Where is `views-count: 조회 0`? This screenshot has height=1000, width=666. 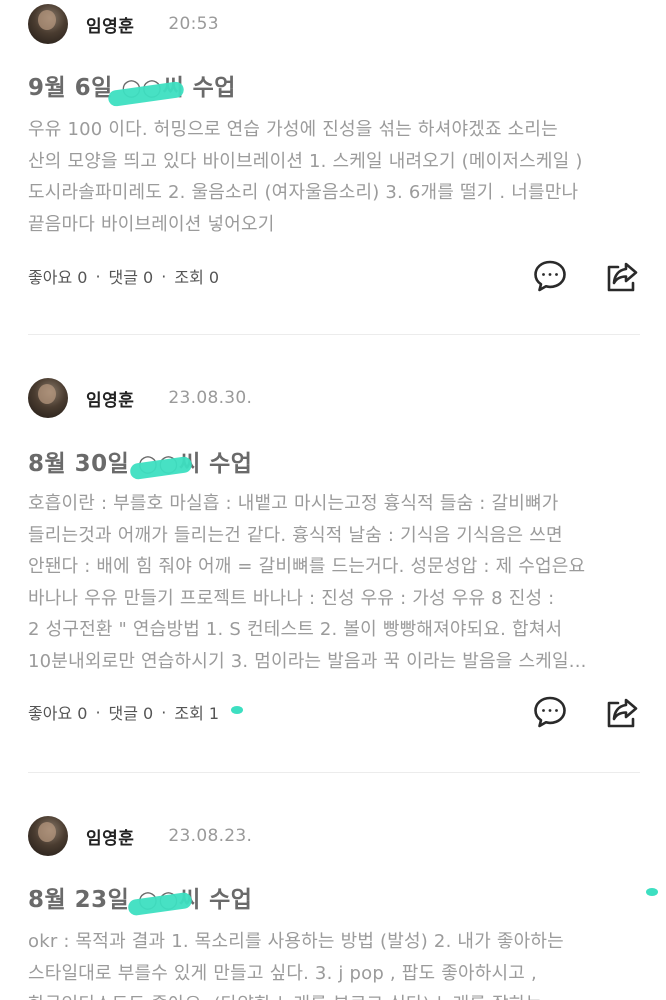
views-count: 조회 0 is located at coordinates (197, 277).